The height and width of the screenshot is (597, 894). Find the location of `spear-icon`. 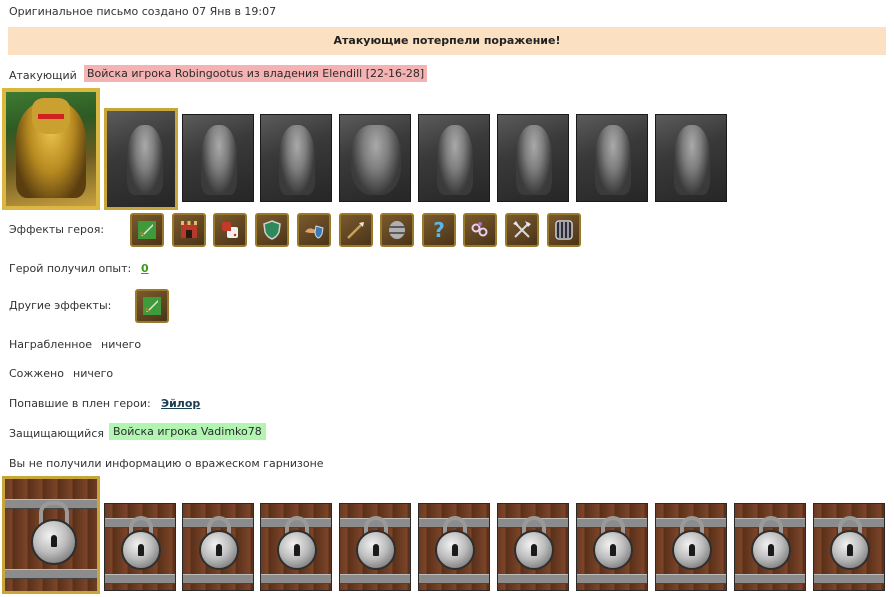

spear-icon is located at coordinates (356, 230).